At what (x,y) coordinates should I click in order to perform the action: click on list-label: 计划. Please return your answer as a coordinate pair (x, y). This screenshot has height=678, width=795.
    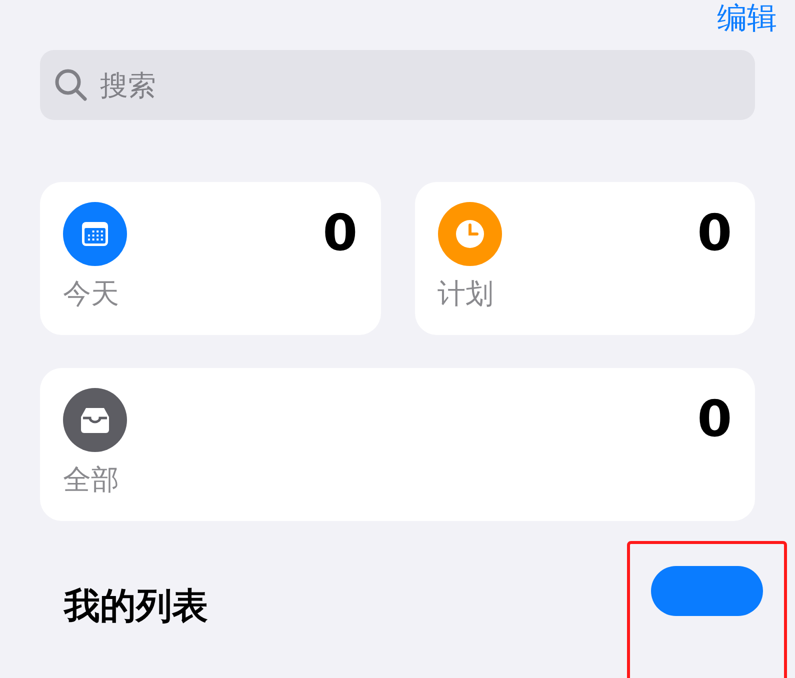
    Looking at the image, I should click on (466, 294).